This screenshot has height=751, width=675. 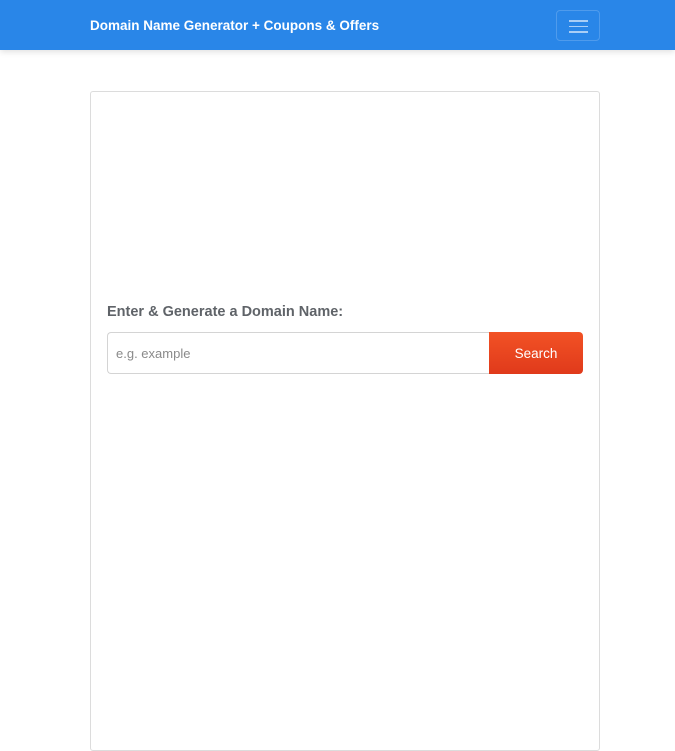 What do you see at coordinates (225, 312) in the screenshot?
I see `domain-form-label: Enter & Generate a Domain Name:` at bounding box center [225, 312].